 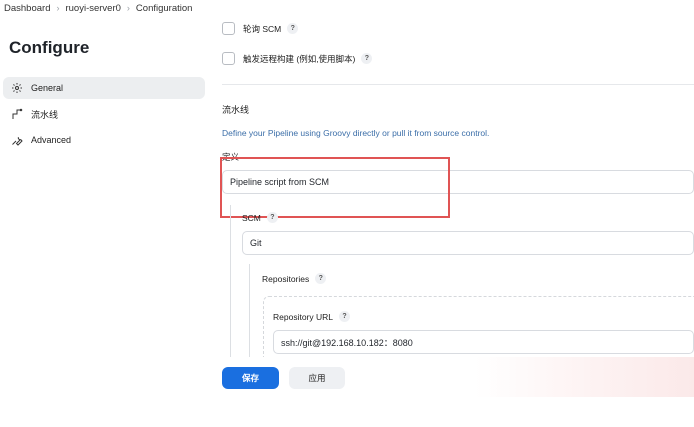 I want to click on remote-trigger-label: 触发远程构建 (例如,使用脚本), so click(x=299, y=58).